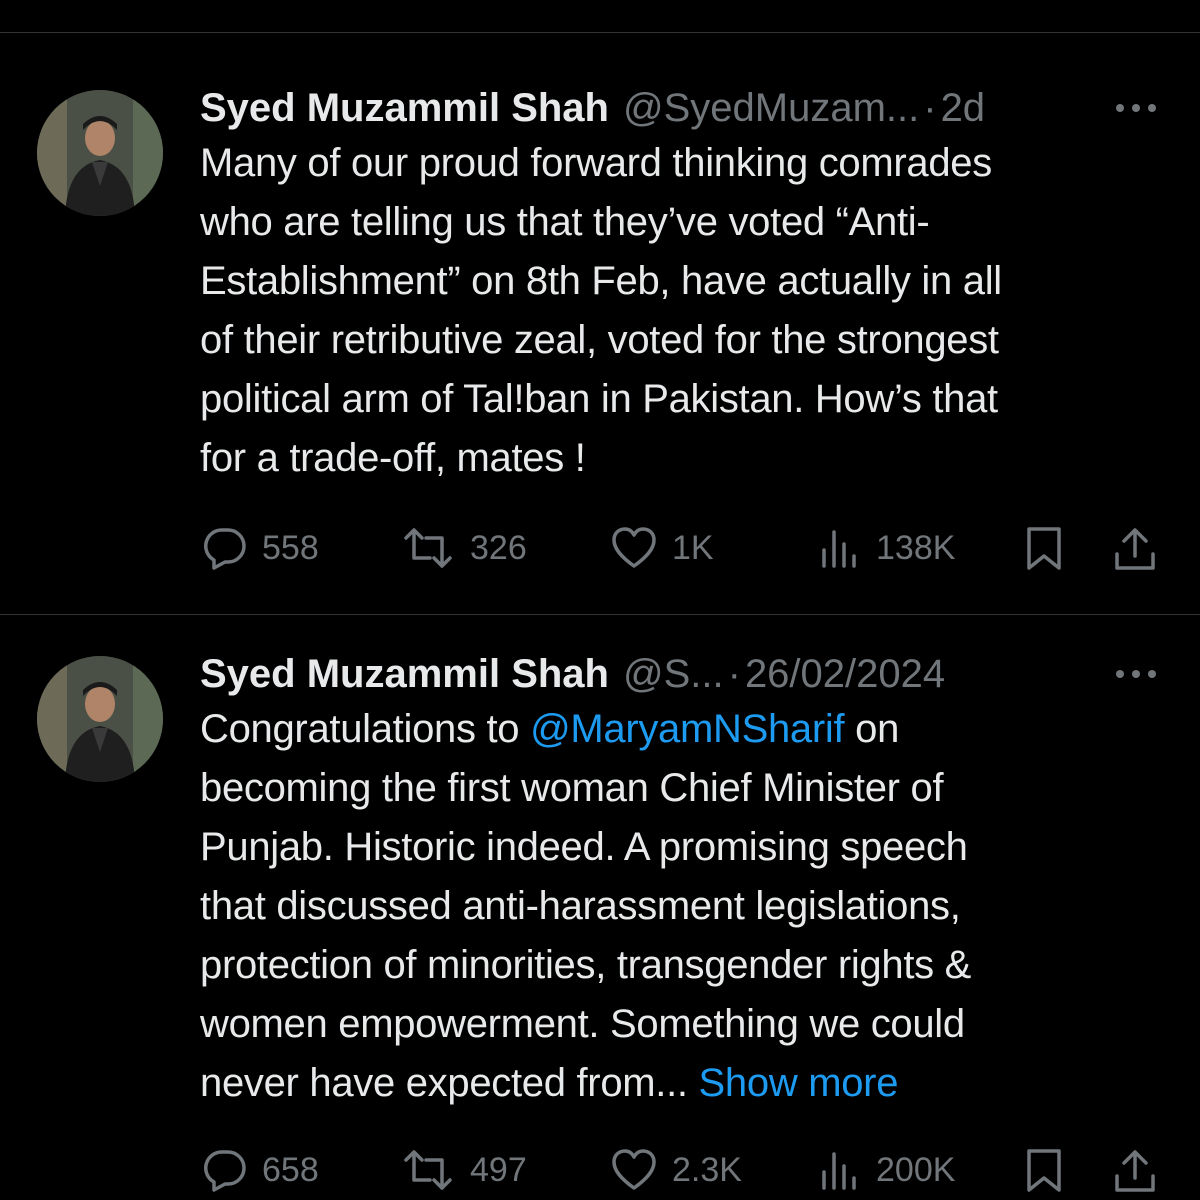 The image size is (1200, 1200). I want to click on tweet-text-line: never have expected from... Show more, so click(682, 1083).